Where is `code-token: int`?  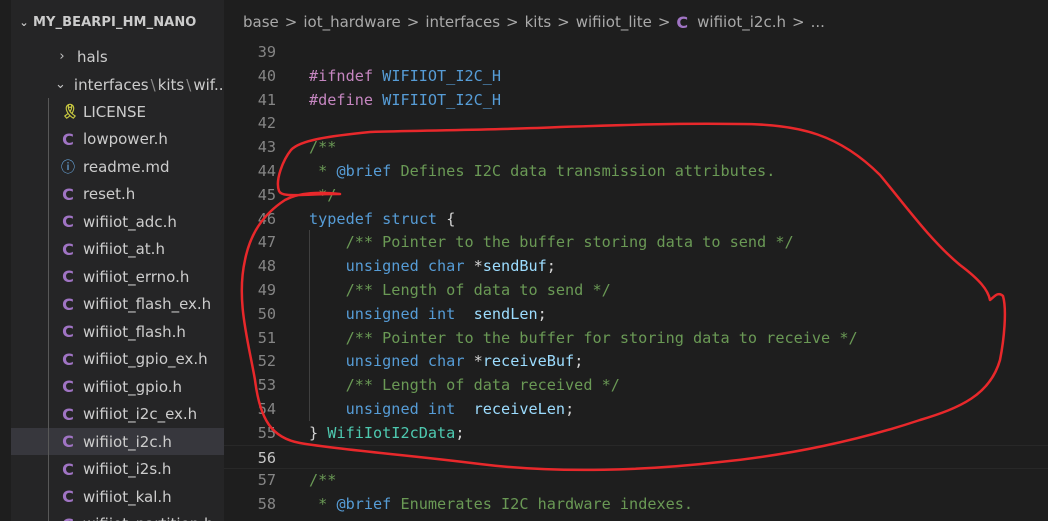 code-token: int is located at coordinates (441, 313).